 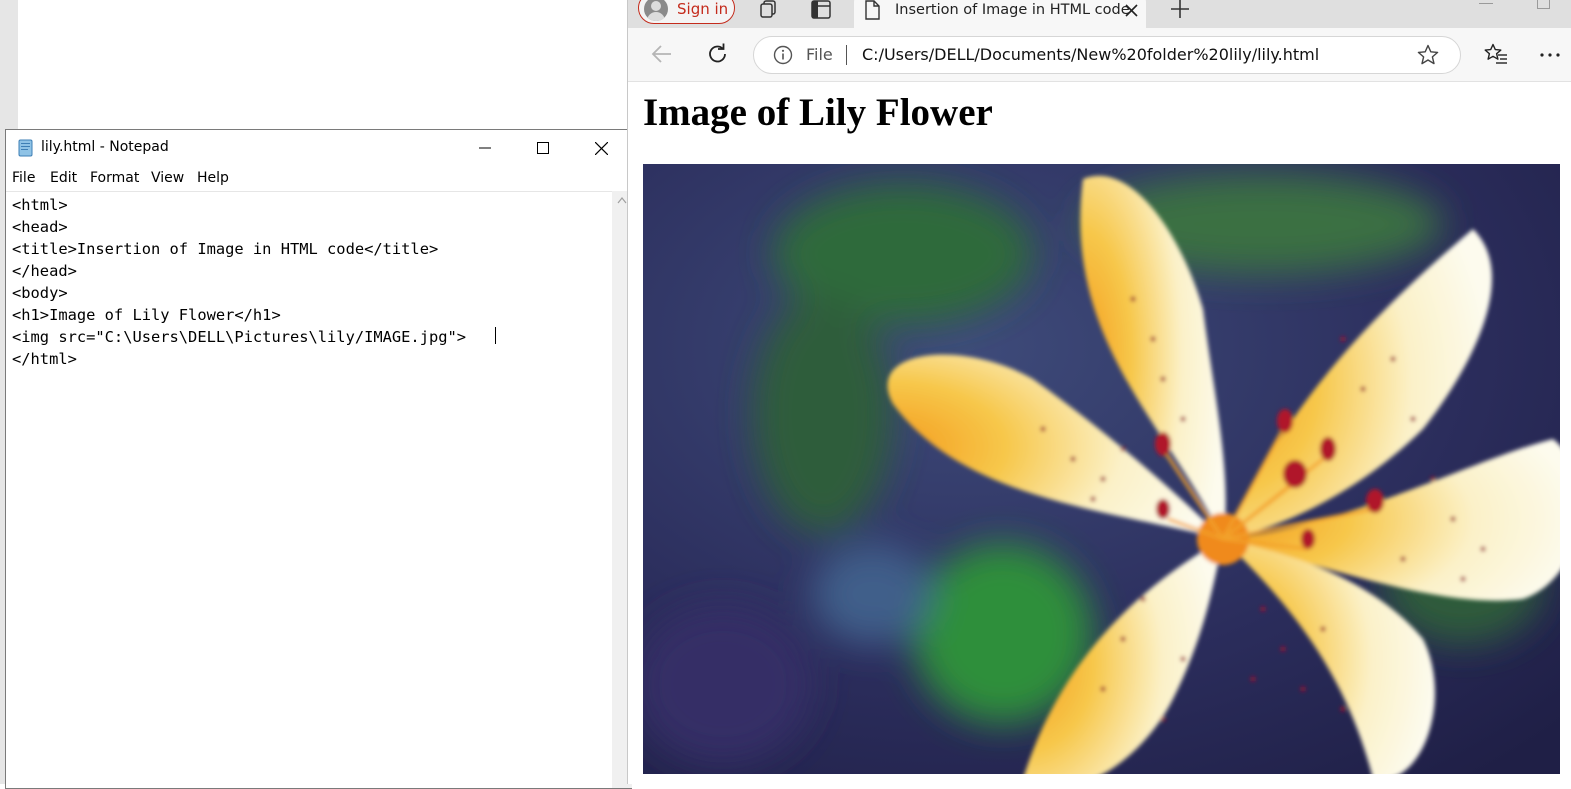 I want to click on menu-file: File, so click(x=23, y=178).